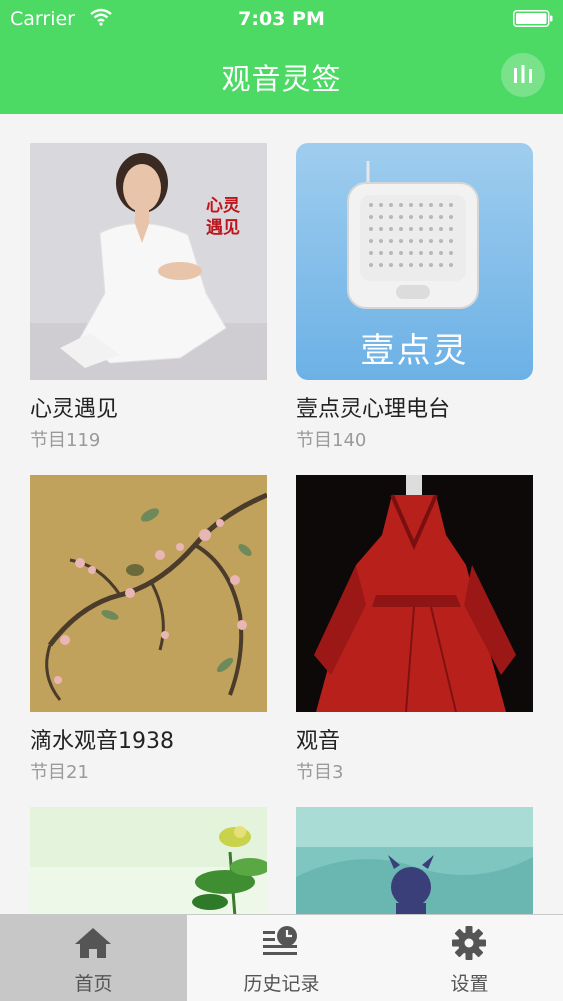 This screenshot has width=563, height=1001. What do you see at coordinates (318, 741) in the screenshot?
I see `album-title: 观音` at bounding box center [318, 741].